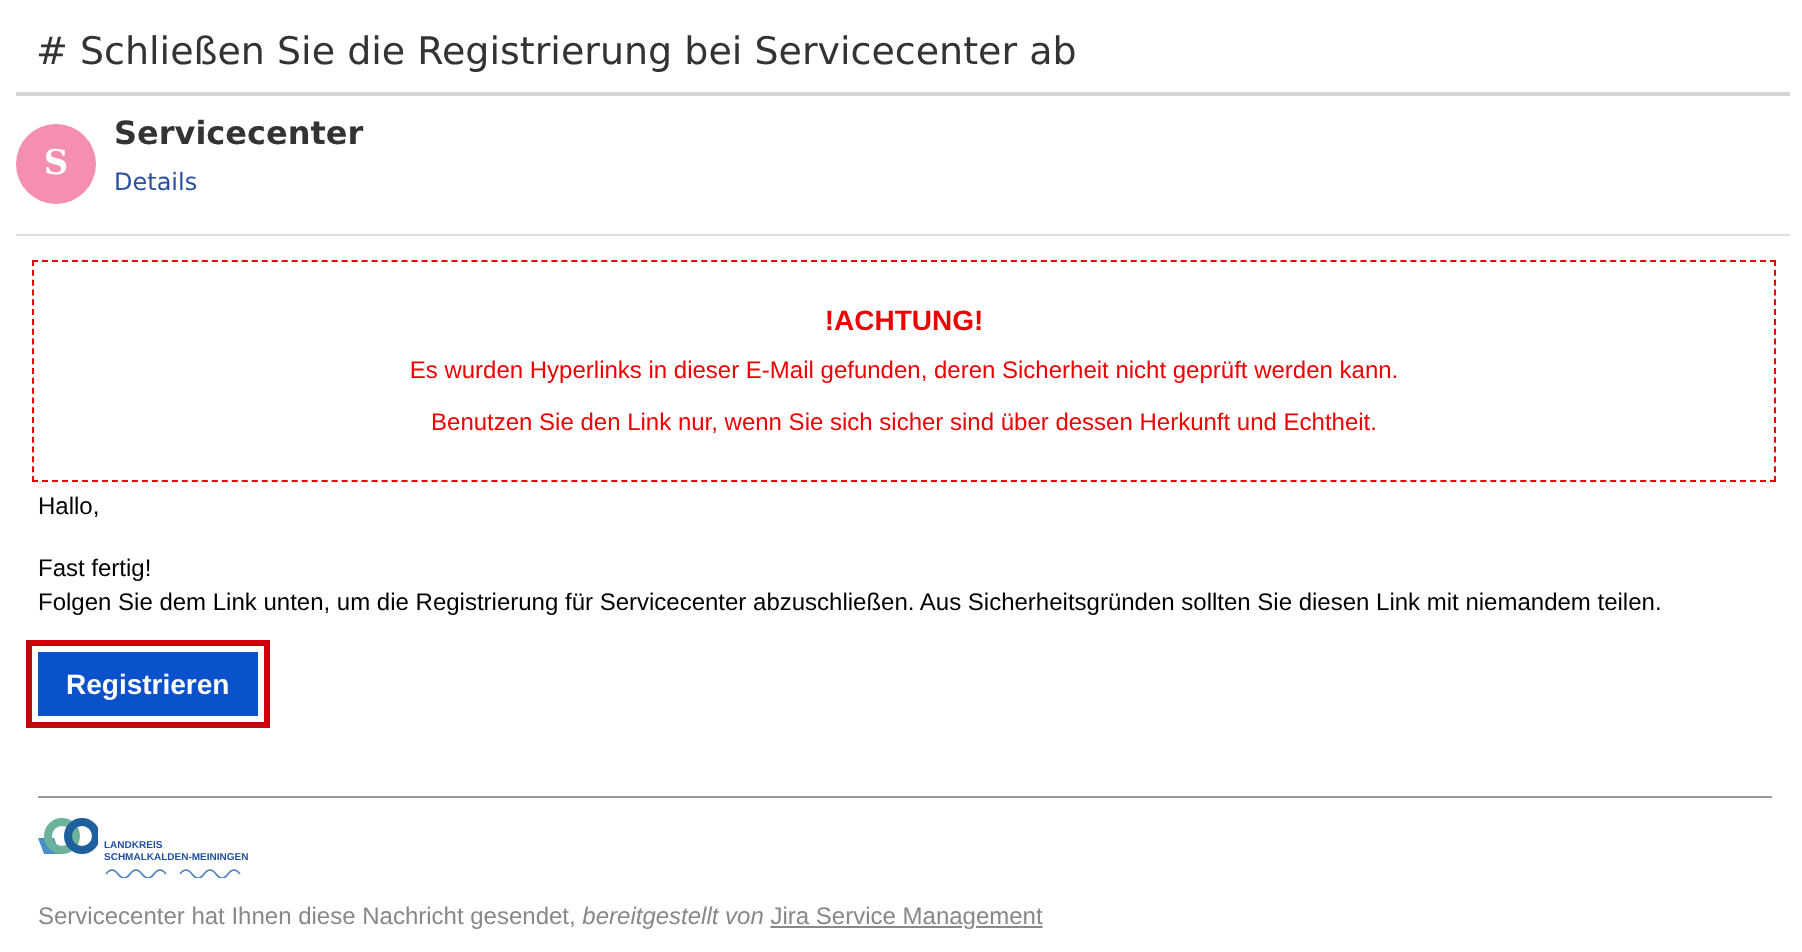 The width and height of the screenshot is (1802, 952). What do you see at coordinates (96, 569) in the screenshot?
I see `body-text: Fast fertig!` at bounding box center [96, 569].